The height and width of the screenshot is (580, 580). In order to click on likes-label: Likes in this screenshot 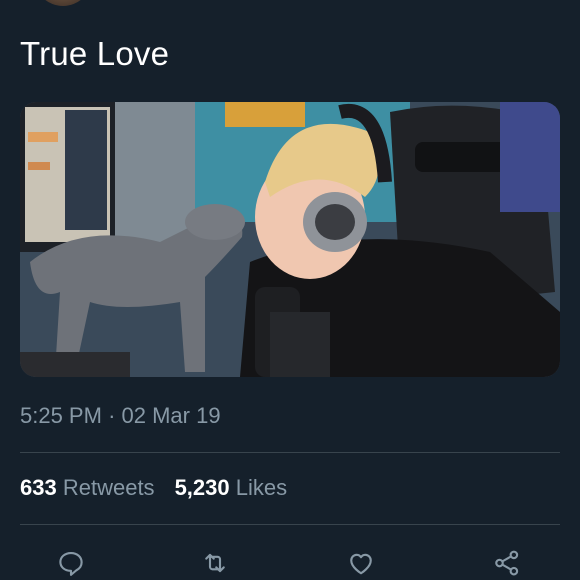, I will do `click(261, 487)`.